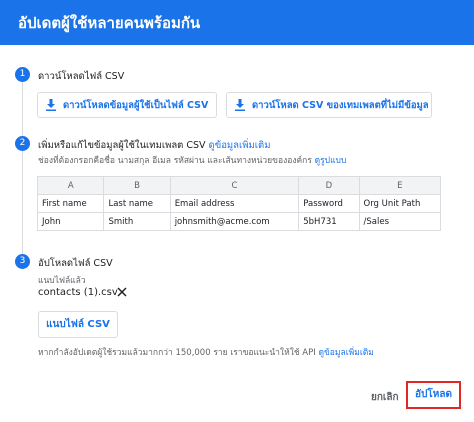  What do you see at coordinates (329, 185) in the screenshot?
I see `column-letter: D` at bounding box center [329, 185].